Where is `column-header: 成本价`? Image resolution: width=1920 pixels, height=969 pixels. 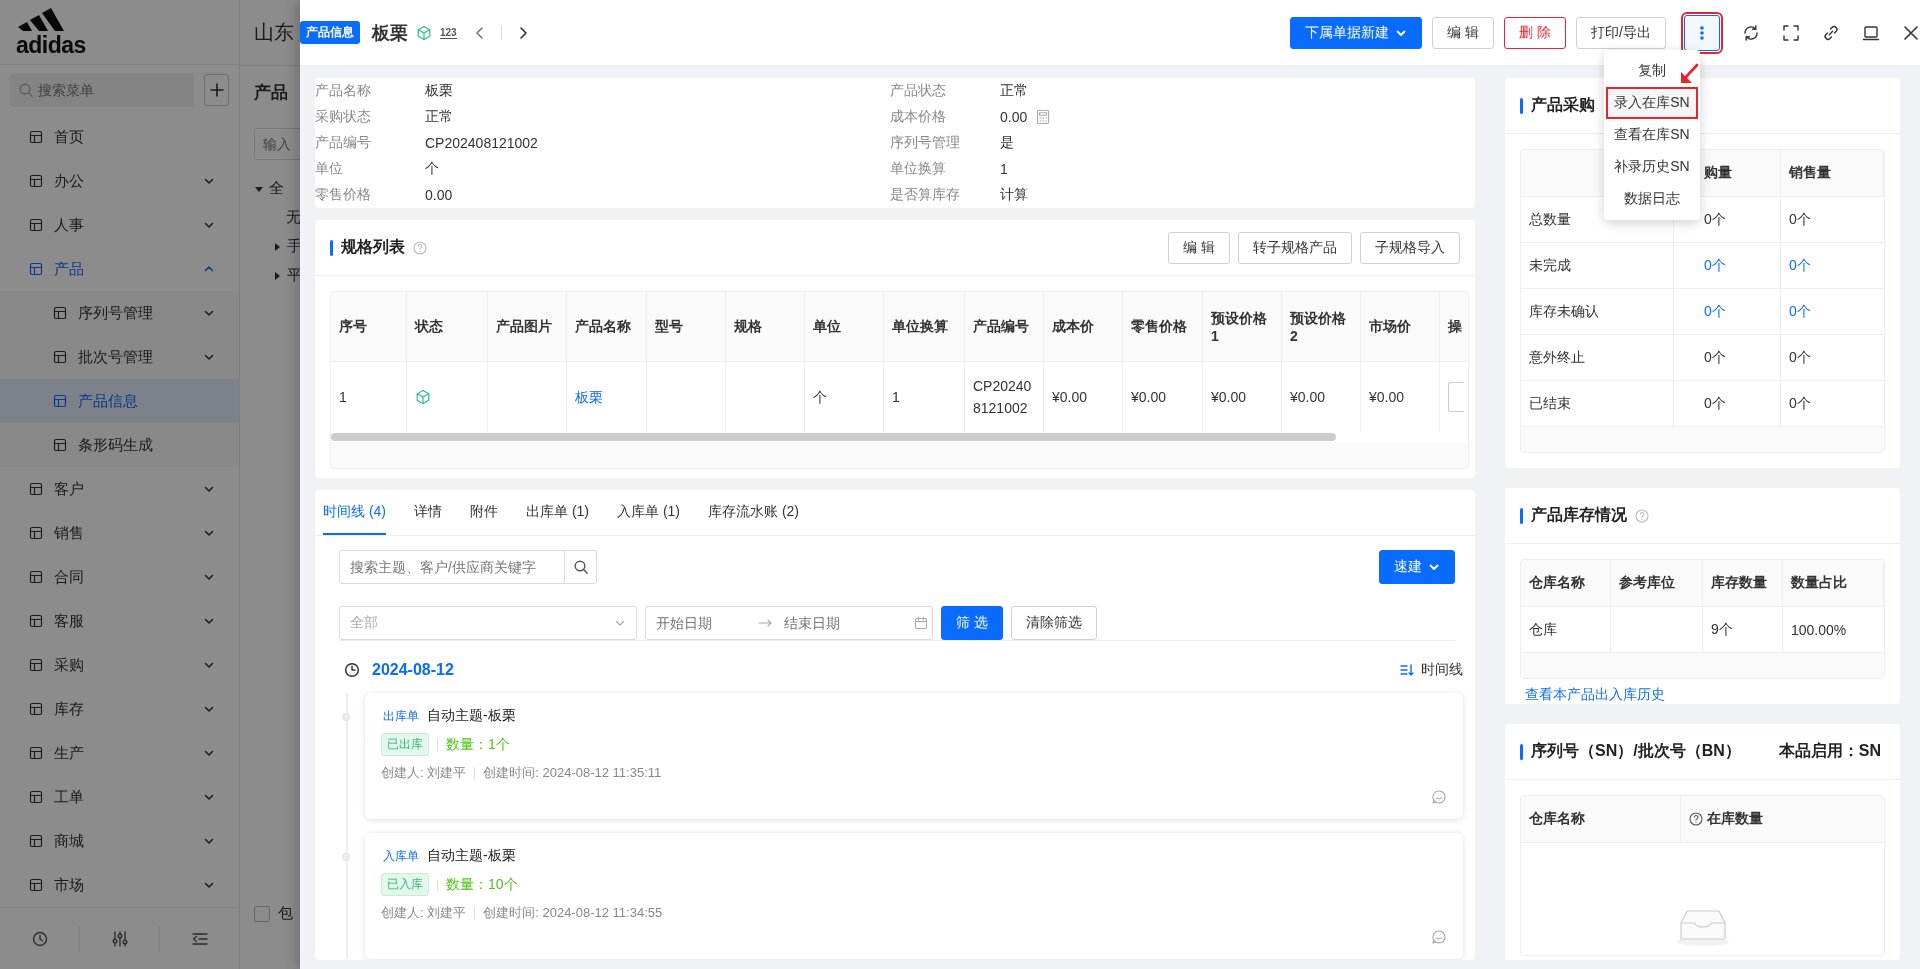 column-header: 成本价 is located at coordinates (1083, 327).